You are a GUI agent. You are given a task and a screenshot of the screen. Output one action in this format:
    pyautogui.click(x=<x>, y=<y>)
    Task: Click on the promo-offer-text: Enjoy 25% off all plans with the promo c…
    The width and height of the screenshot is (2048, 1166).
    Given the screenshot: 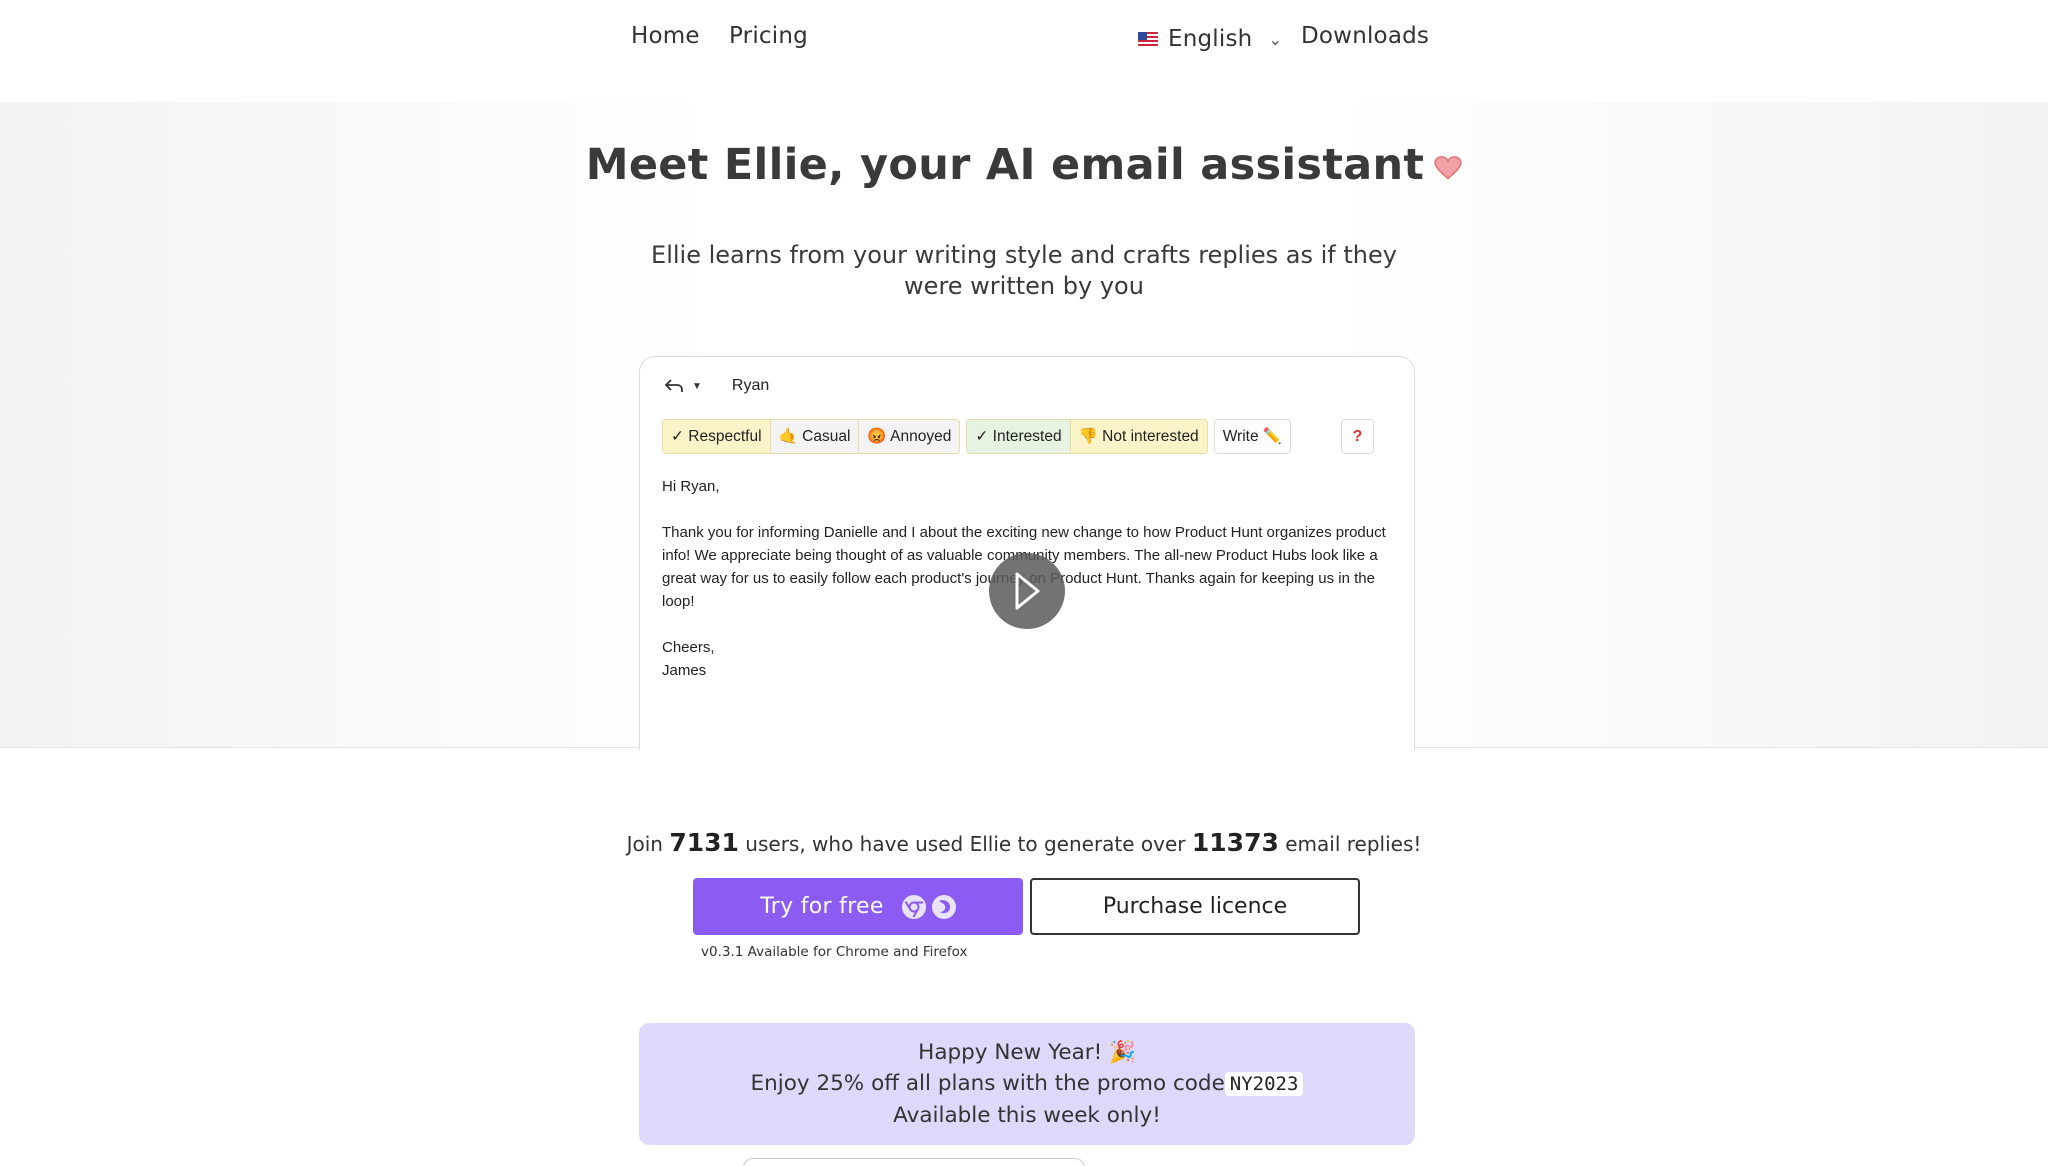 What is the action you would take?
    pyautogui.click(x=987, y=1083)
    